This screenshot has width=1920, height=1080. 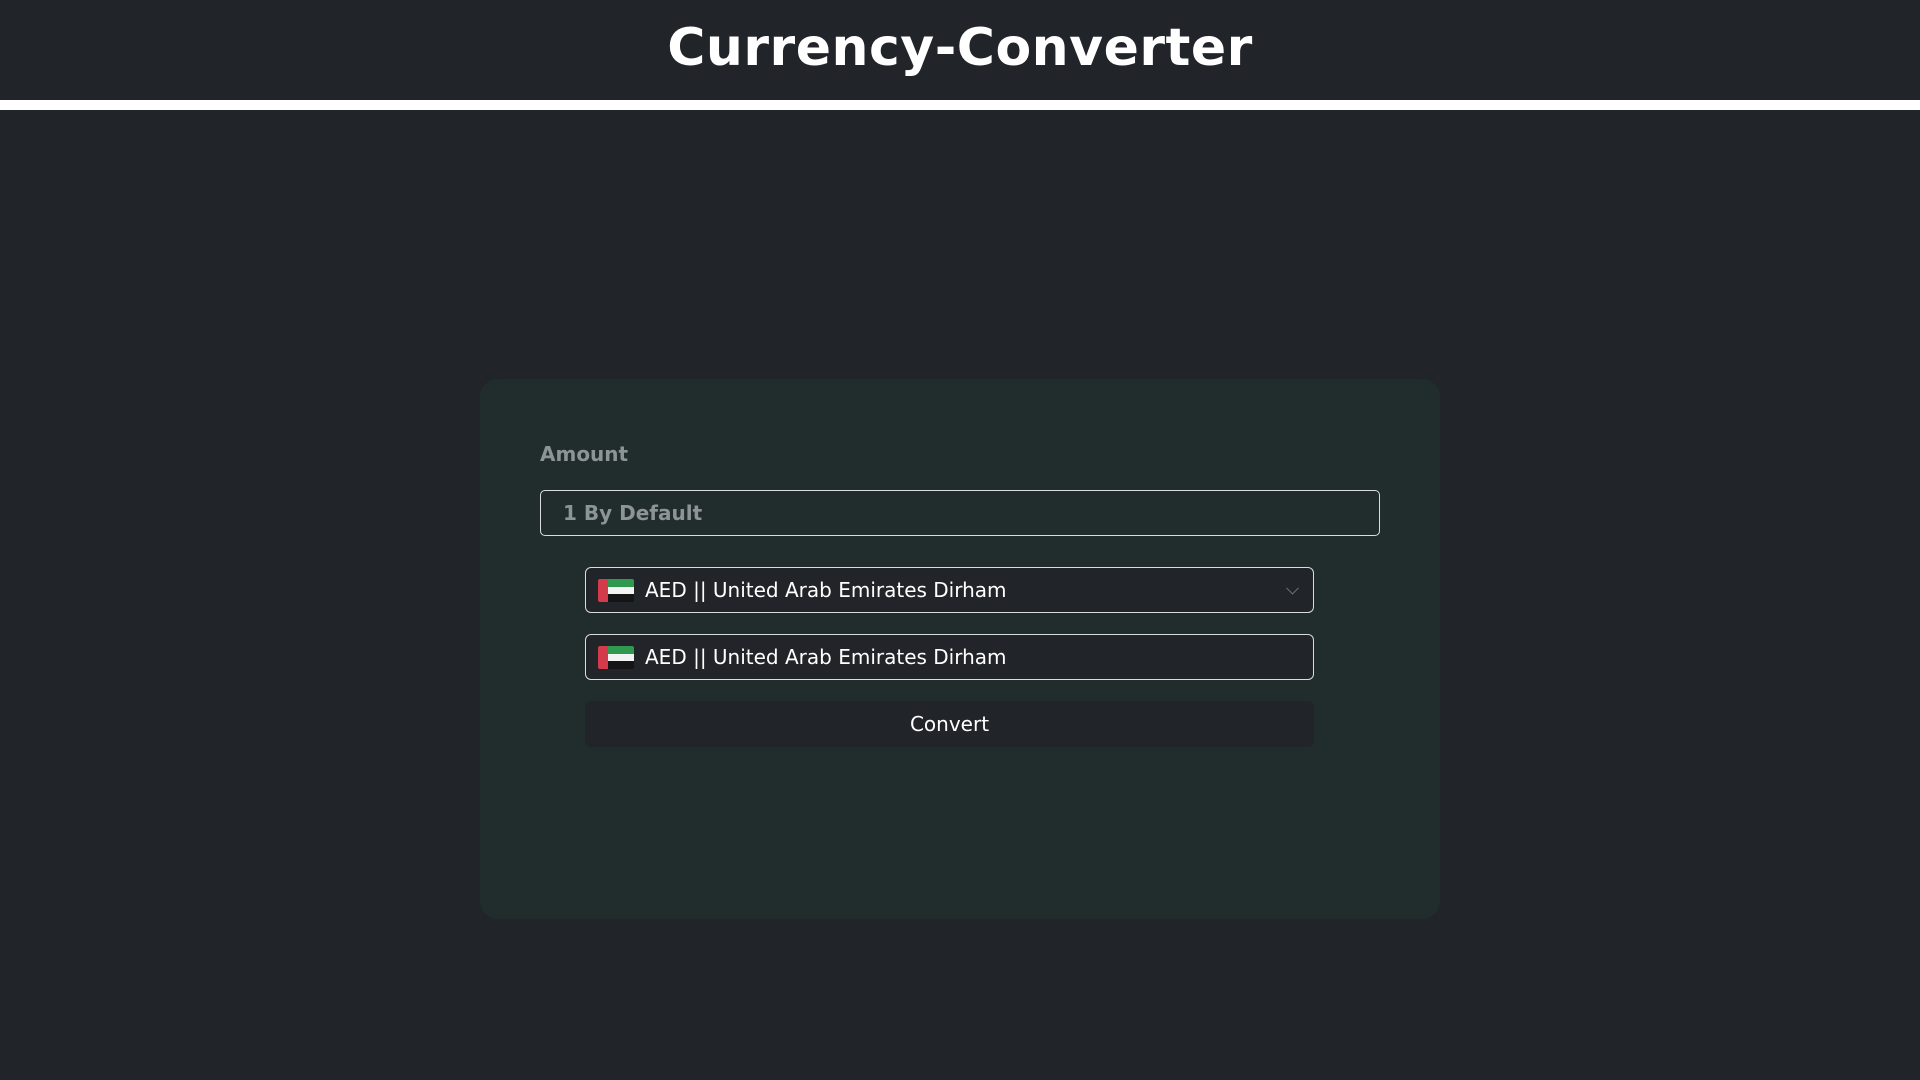 I want to click on app-title: Currency-Converter, so click(x=960, y=48).